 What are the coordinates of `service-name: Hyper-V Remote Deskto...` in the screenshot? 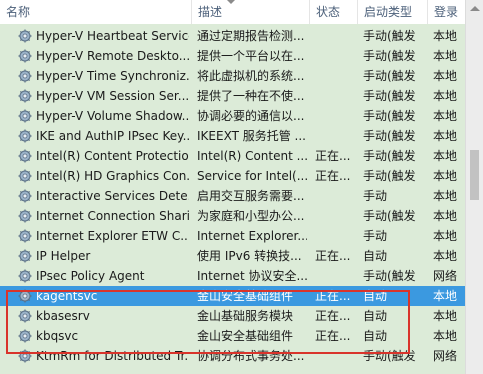 It's located at (112, 56).